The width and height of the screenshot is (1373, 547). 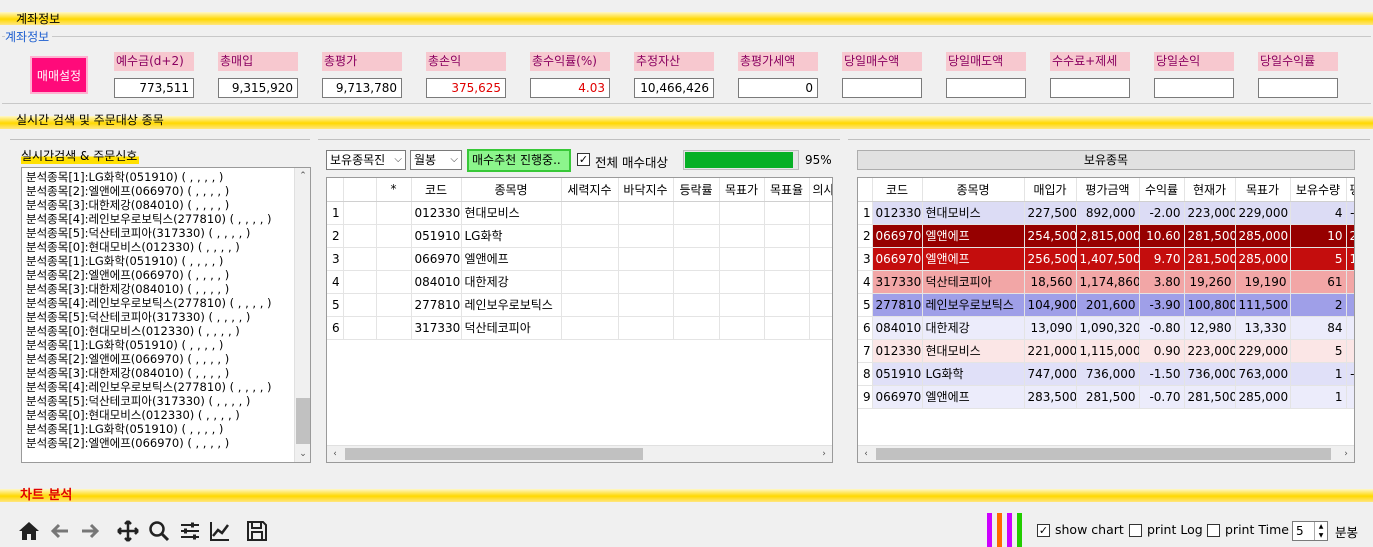 I want to click on targets-hscrollbar: ‹ ›, so click(x=579, y=453).